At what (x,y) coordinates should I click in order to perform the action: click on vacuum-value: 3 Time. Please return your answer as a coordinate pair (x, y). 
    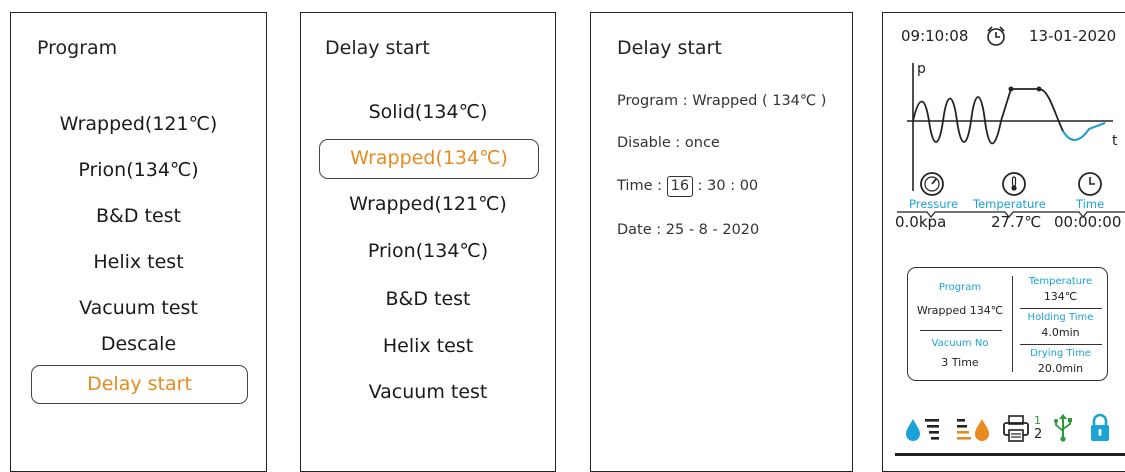
    Looking at the image, I should click on (960, 362).